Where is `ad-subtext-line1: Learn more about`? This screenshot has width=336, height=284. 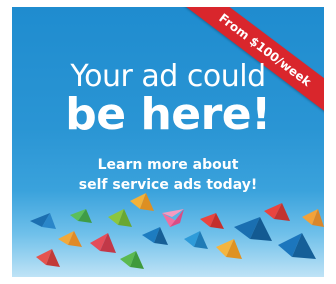 ad-subtext-line1: Learn more about is located at coordinates (168, 165).